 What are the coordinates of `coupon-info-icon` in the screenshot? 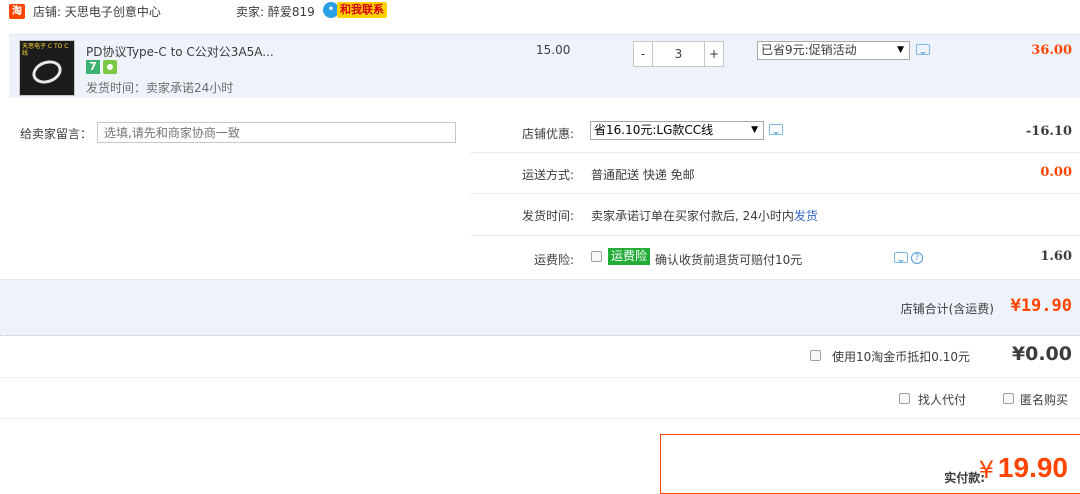 It's located at (776, 129).